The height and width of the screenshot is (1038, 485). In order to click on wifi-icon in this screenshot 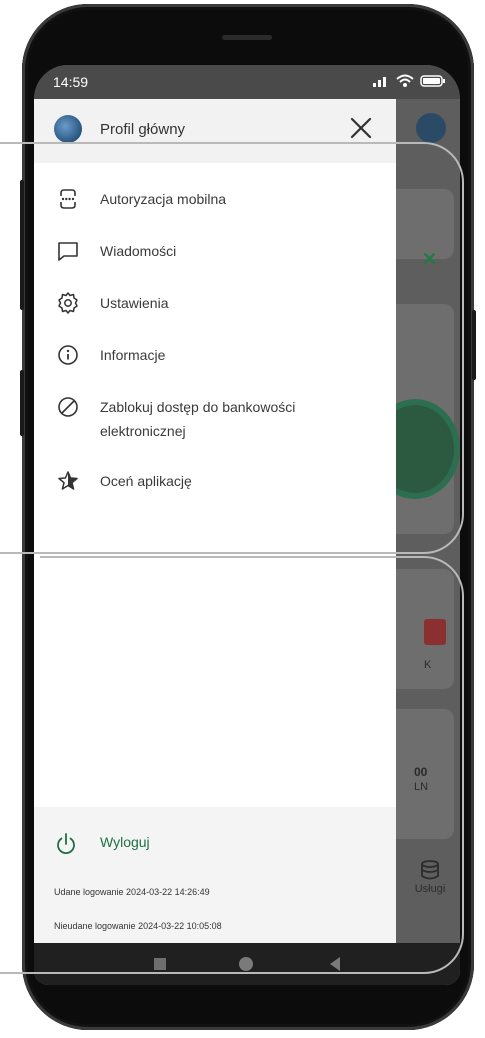, I will do `click(405, 81)`.